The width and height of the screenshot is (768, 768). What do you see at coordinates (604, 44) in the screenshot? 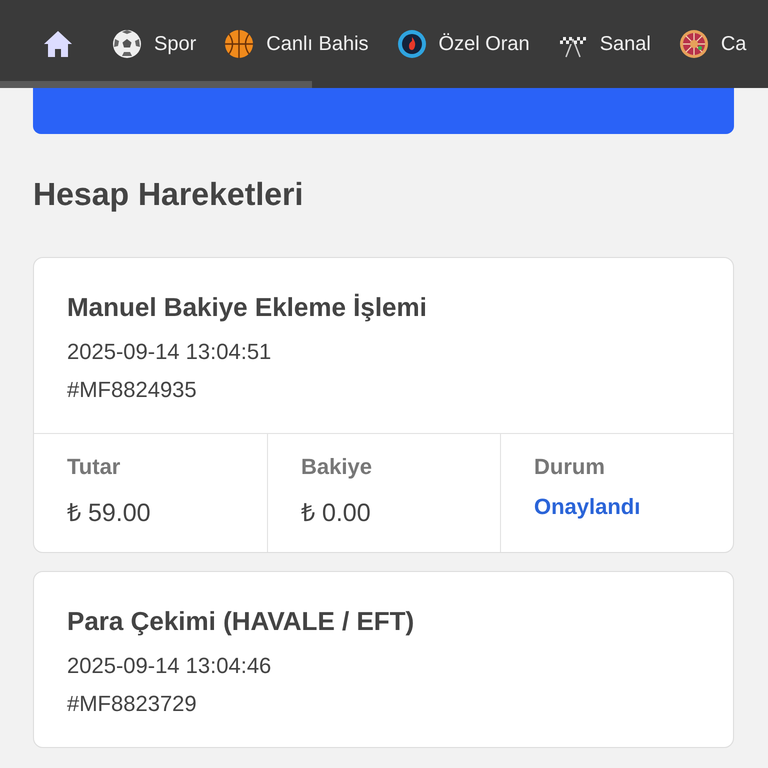
I see `nav-item: Sanal` at bounding box center [604, 44].